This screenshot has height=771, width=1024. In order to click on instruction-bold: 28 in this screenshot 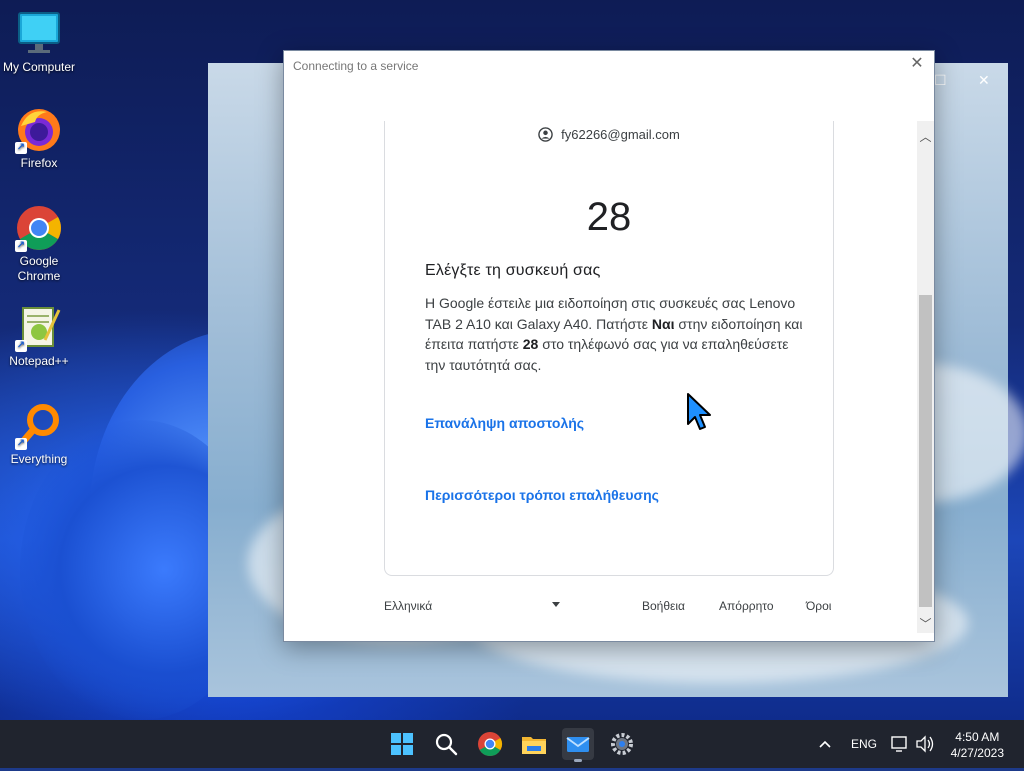, I will do `click(530, 344)`.